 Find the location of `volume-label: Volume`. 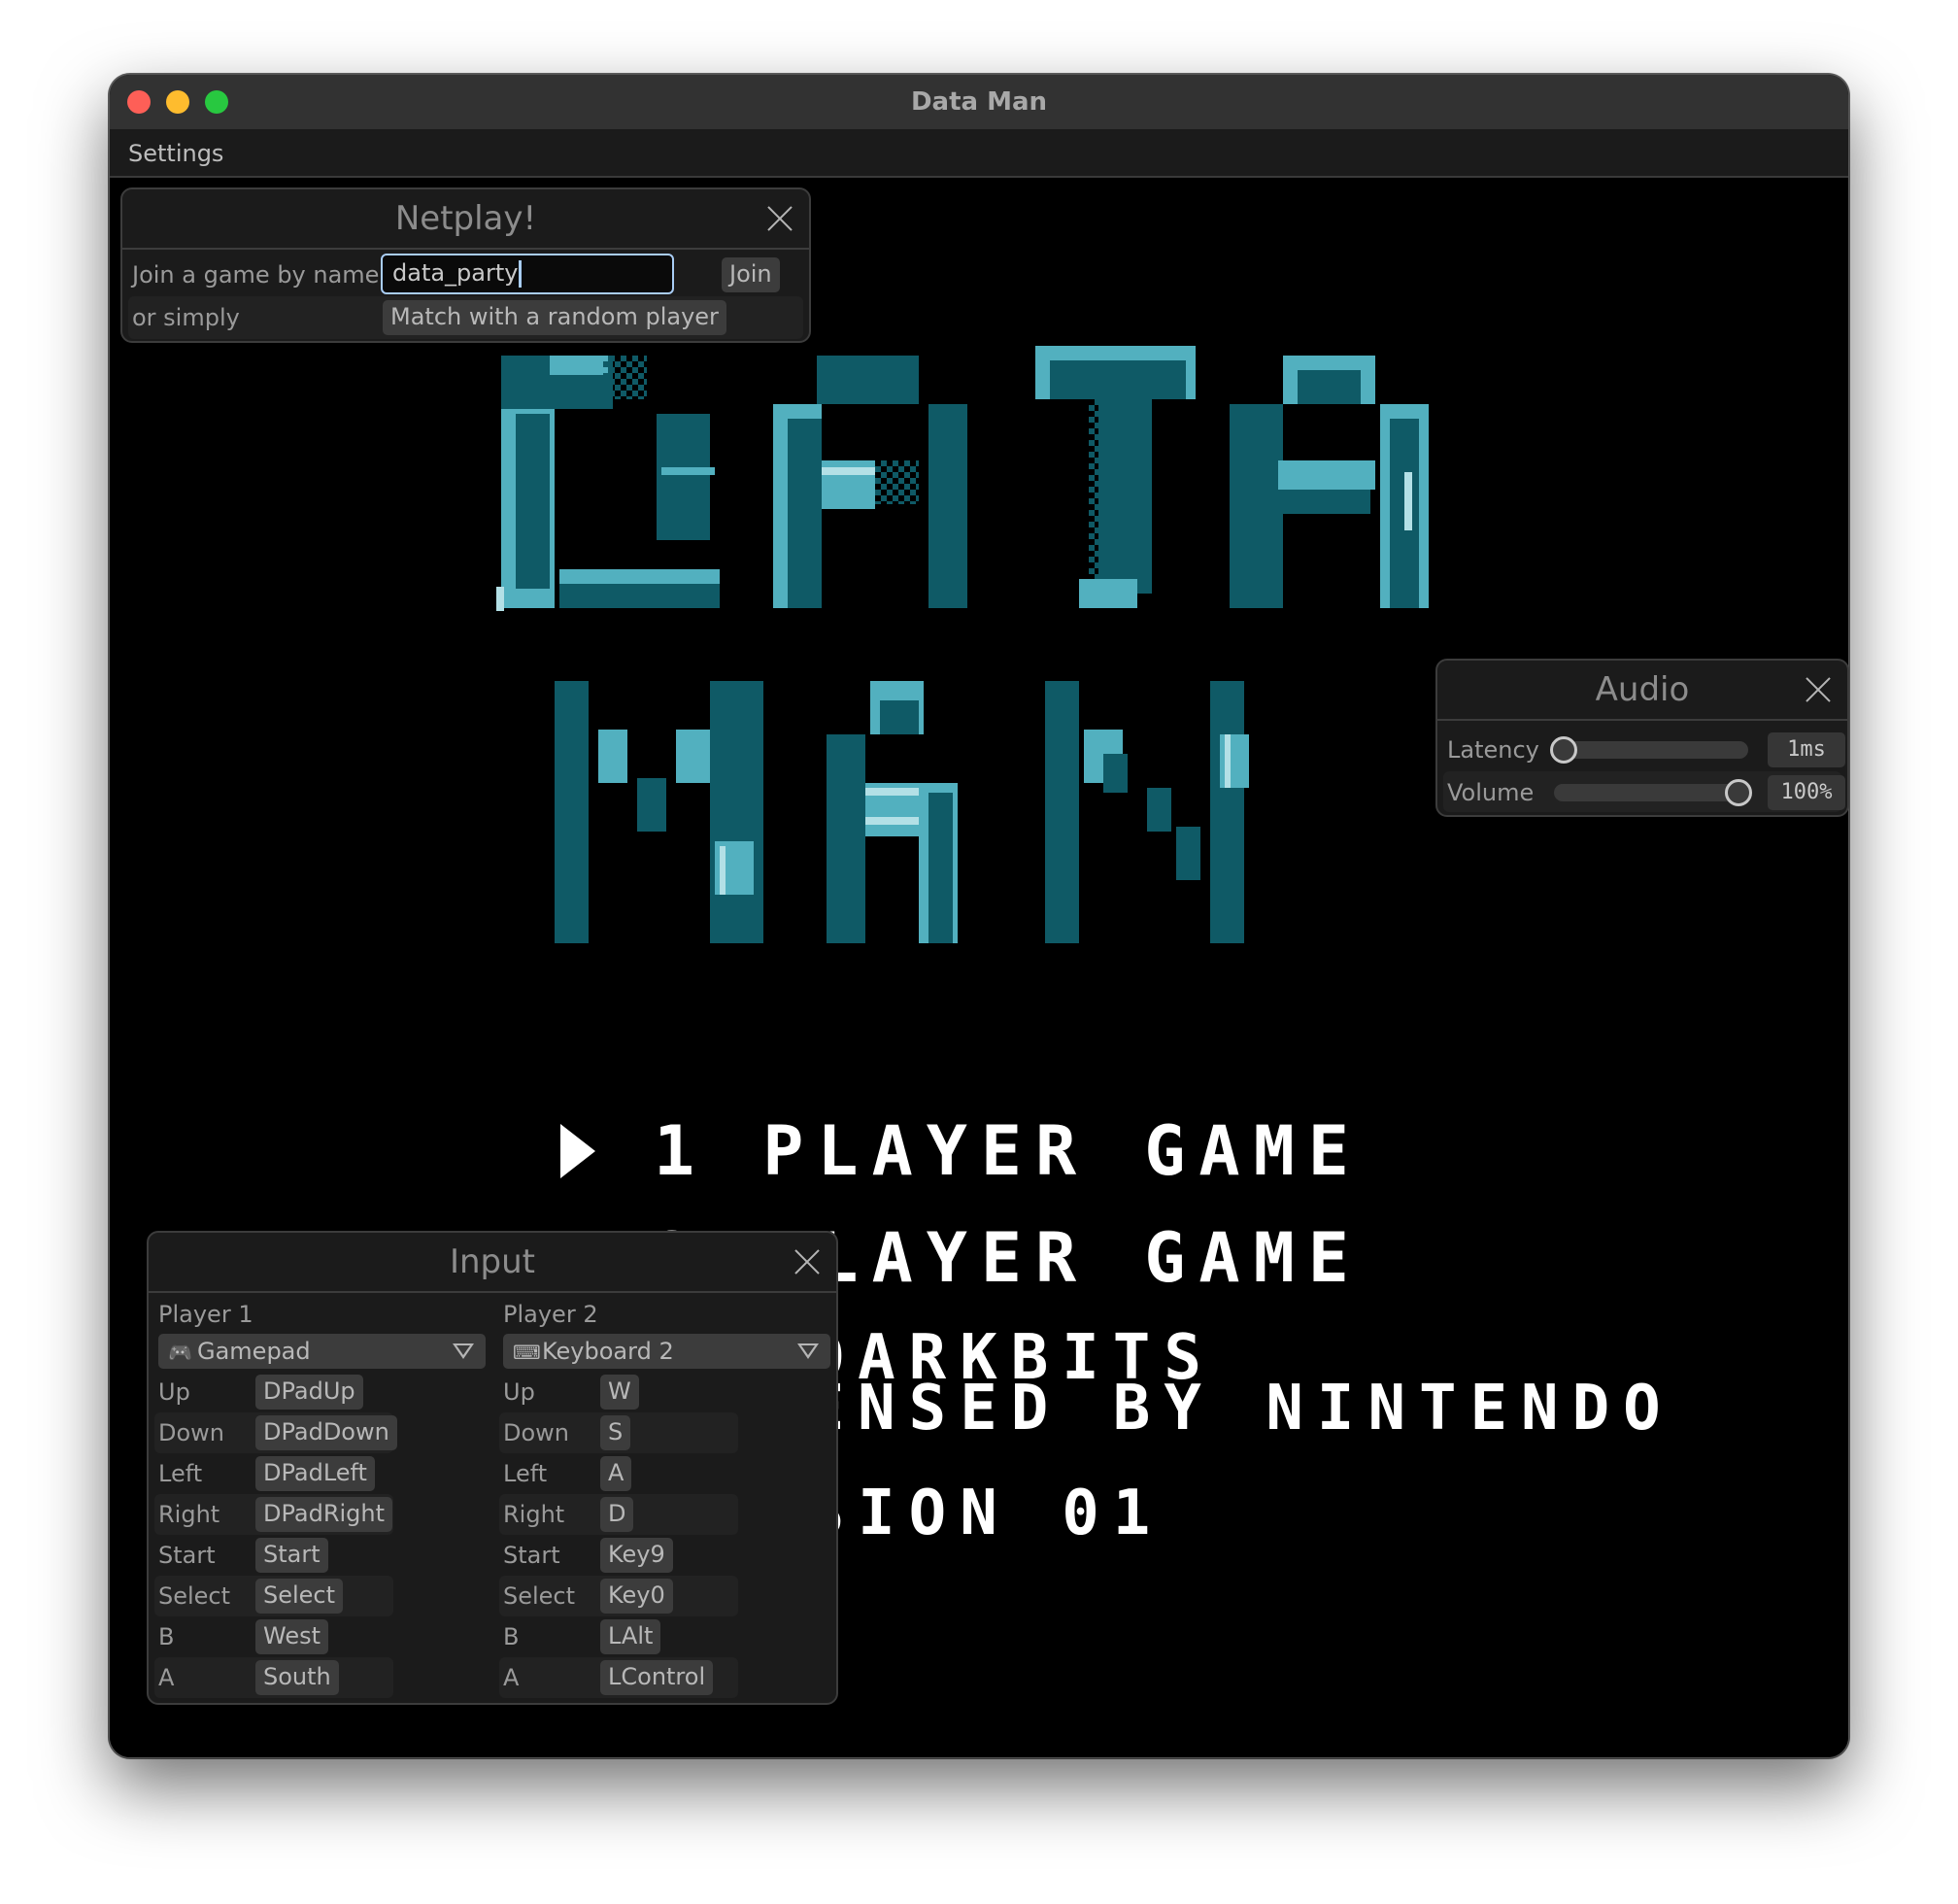

volume-label: Volume is located at coordinates (1491, 792).